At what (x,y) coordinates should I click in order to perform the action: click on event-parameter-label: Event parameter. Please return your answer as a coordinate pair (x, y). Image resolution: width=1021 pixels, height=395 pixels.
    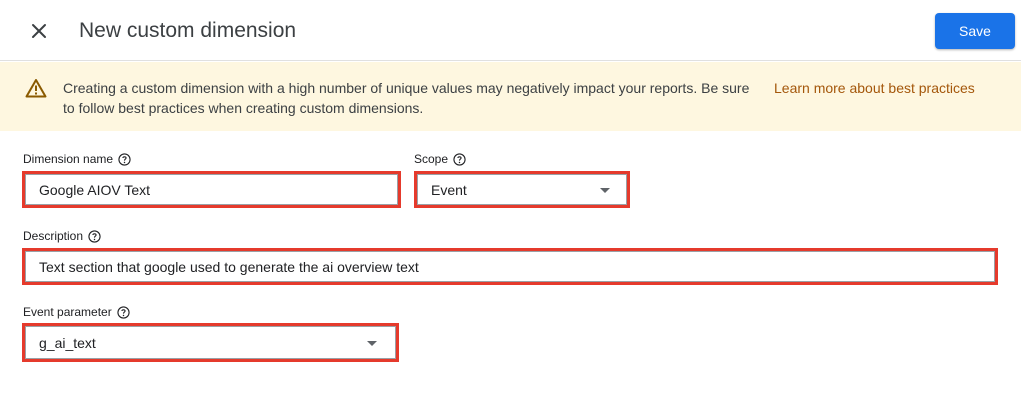
    Looking at the image, I should click on (76, 312).